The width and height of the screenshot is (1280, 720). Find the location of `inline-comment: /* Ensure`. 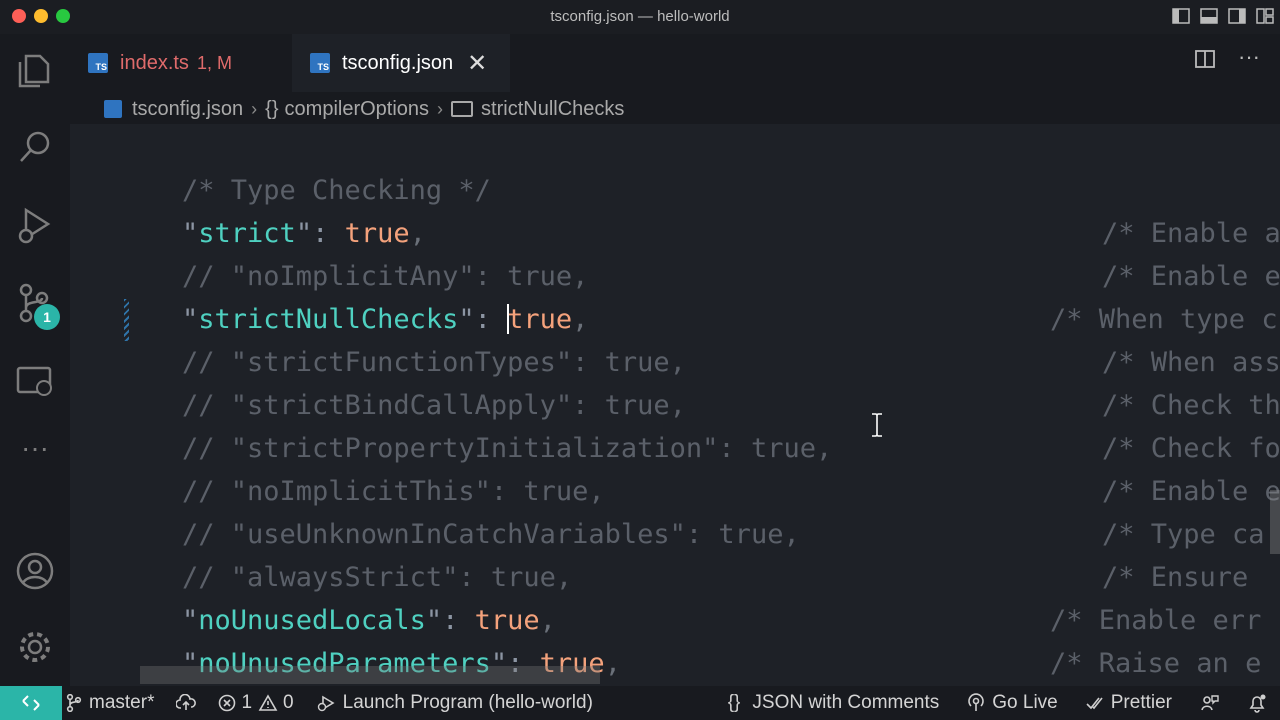

inline-comment: /* Ensure is located at coordinates (1183, 577).